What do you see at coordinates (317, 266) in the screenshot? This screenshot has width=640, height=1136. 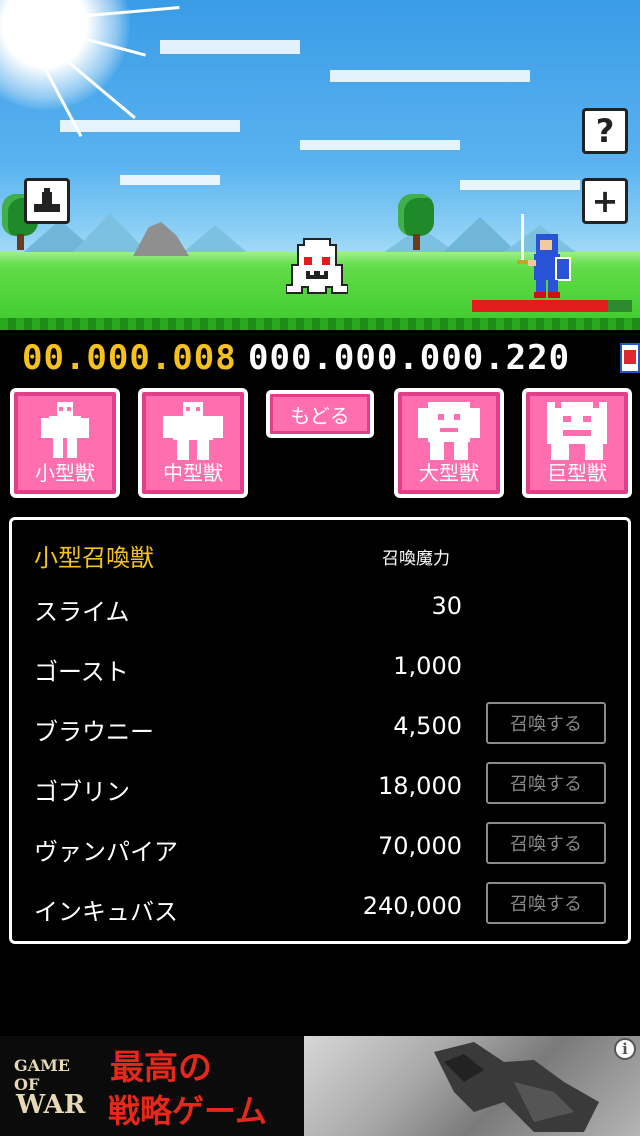 I see `ghost-monster` at bounding box center [317, 266].